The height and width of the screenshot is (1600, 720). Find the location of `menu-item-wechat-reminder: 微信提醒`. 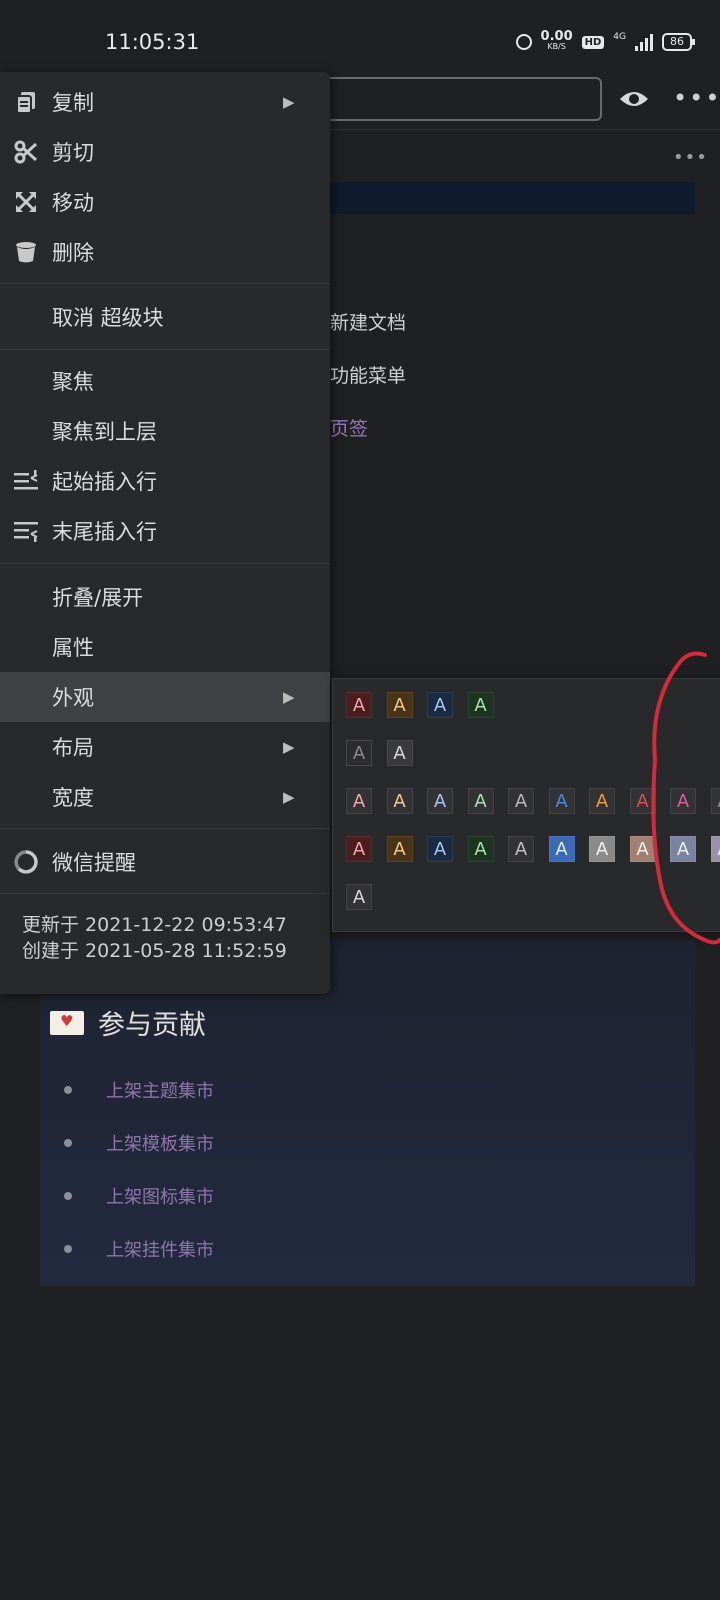

menu-item-wechat-reminder: 微信提醒 is located at coordinates (165, 862).